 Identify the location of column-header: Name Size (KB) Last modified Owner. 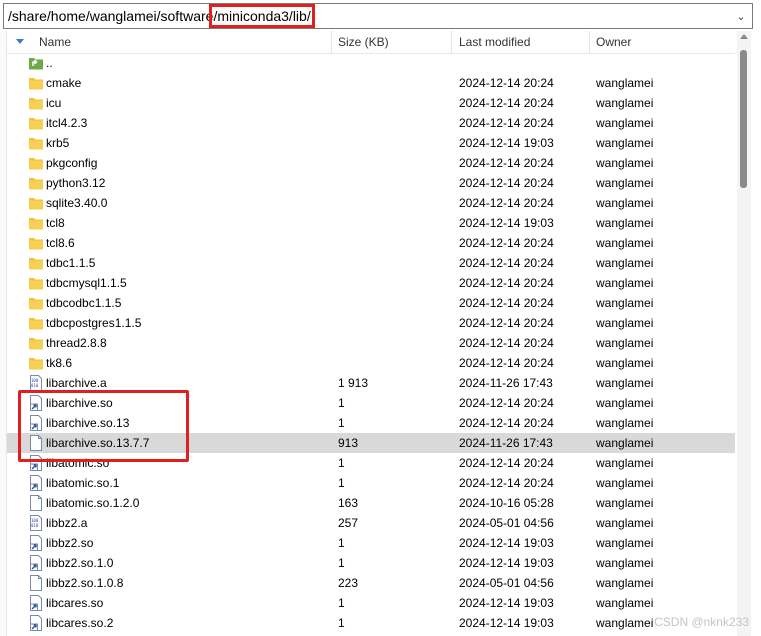
(371, 42).